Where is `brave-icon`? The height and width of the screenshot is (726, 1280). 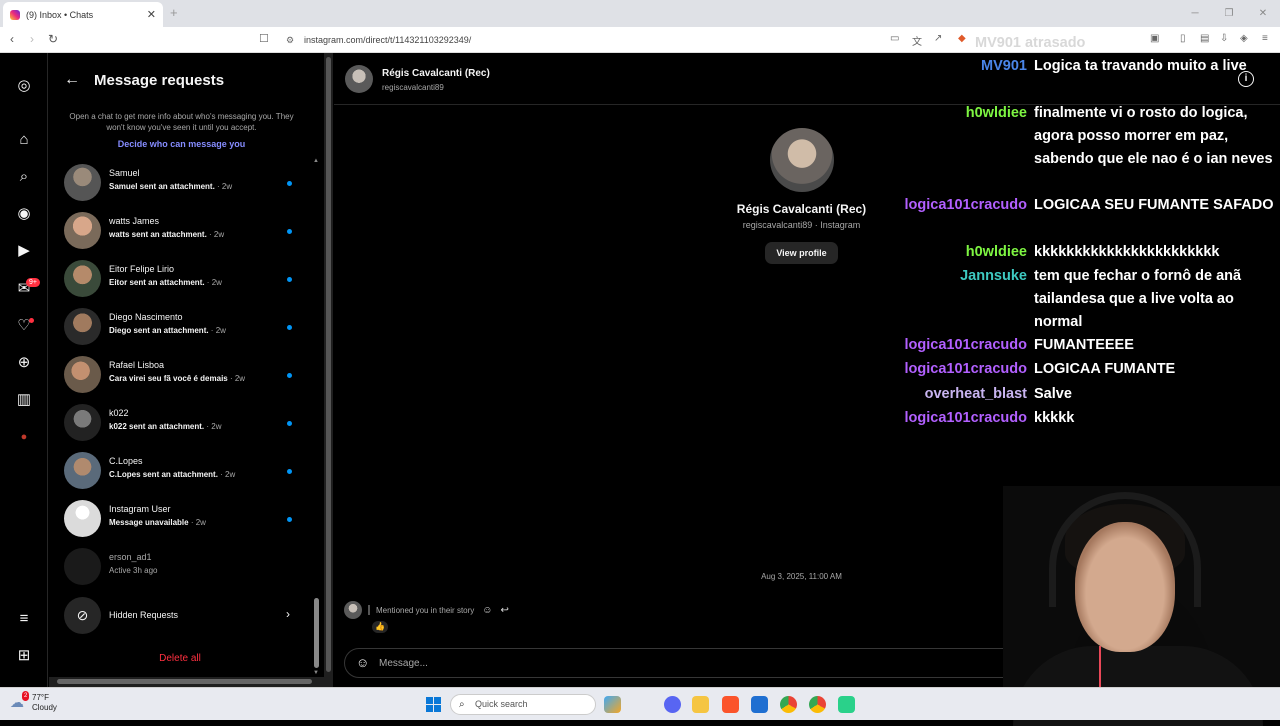
brave-icon is located at coordinates (730, 704).